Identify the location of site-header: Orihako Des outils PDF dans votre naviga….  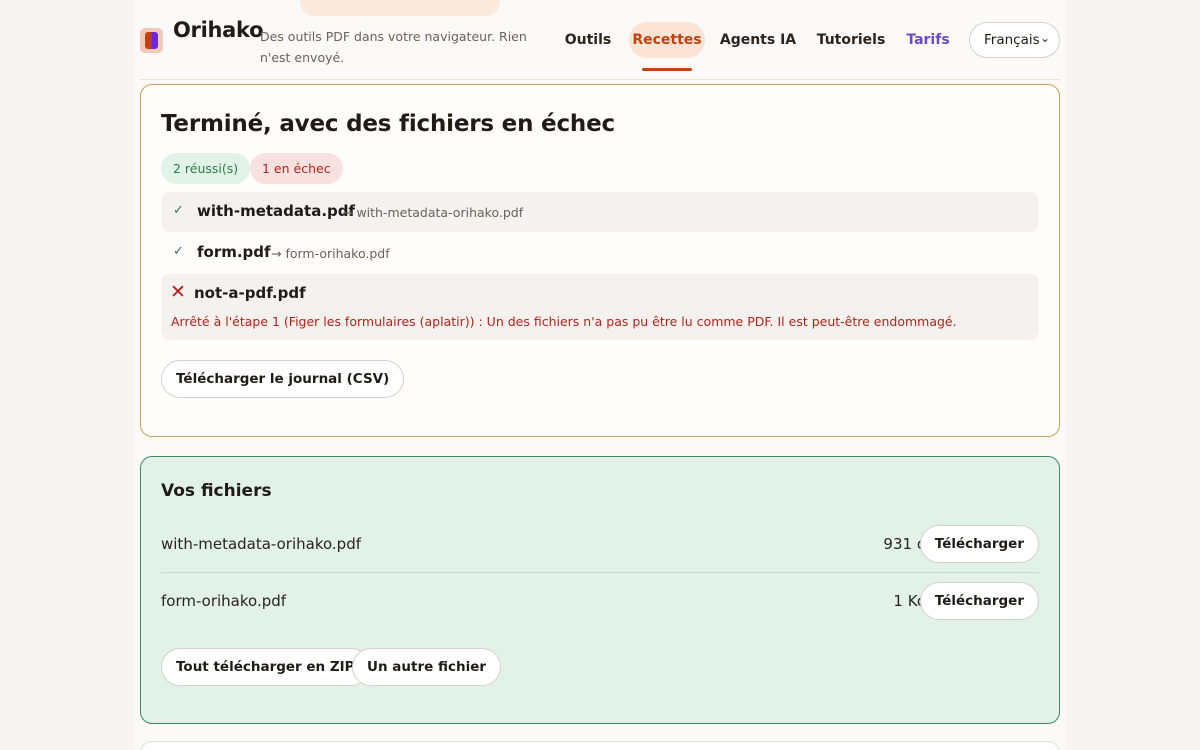
(600, 40).